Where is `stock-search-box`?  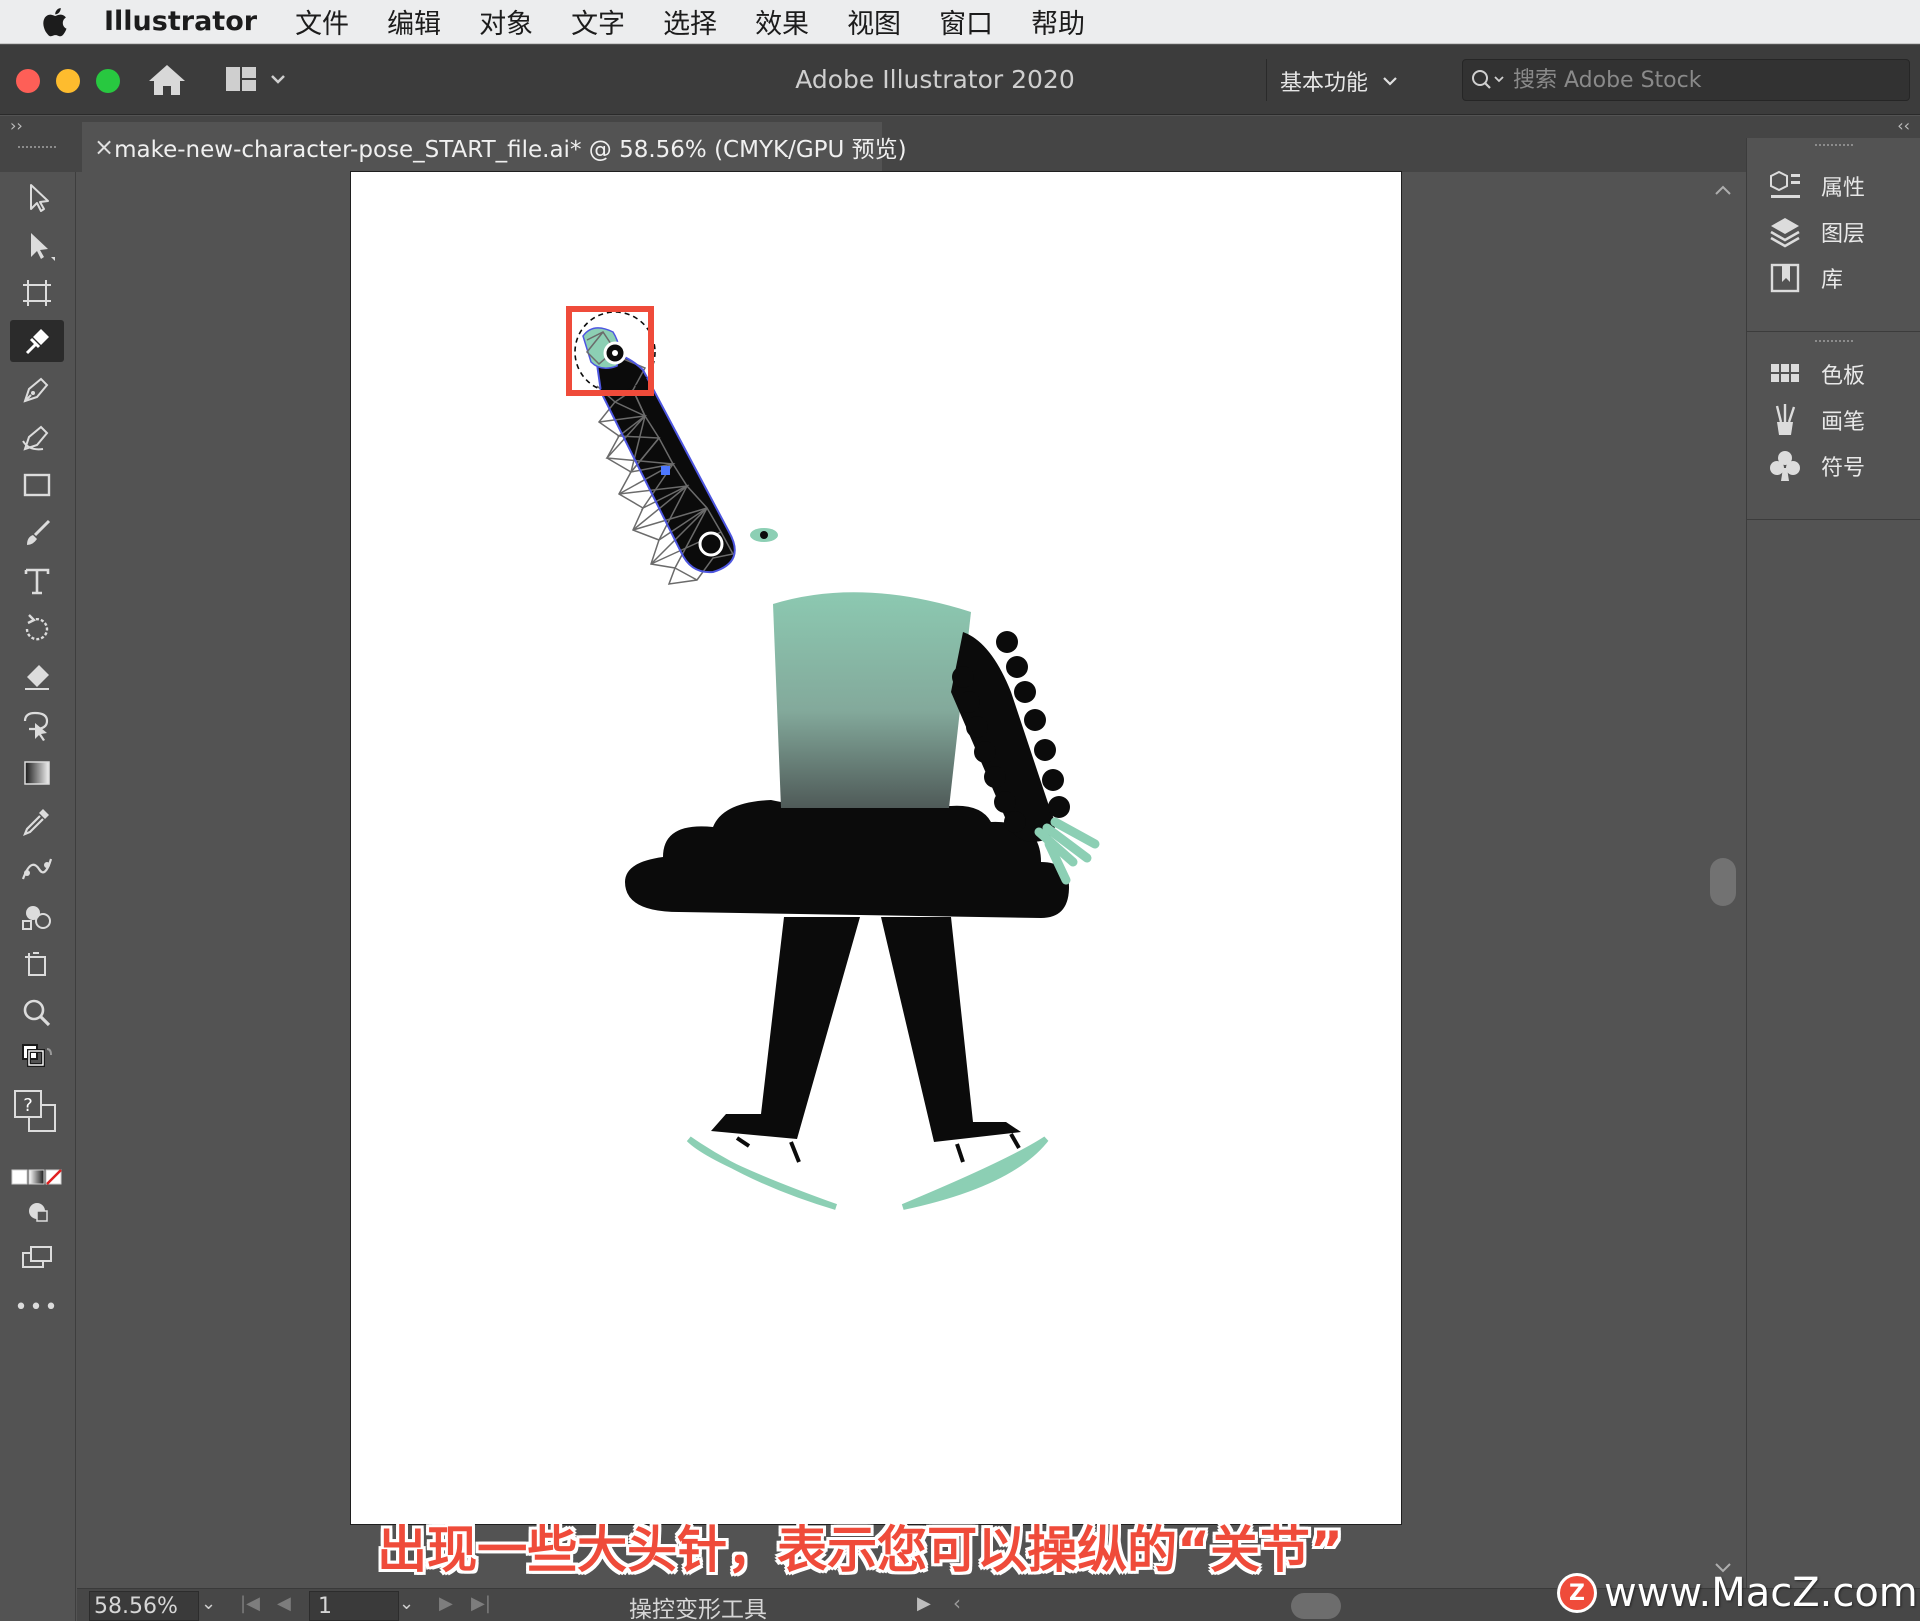
stock-search-box is located at coordinates (1686, 80).